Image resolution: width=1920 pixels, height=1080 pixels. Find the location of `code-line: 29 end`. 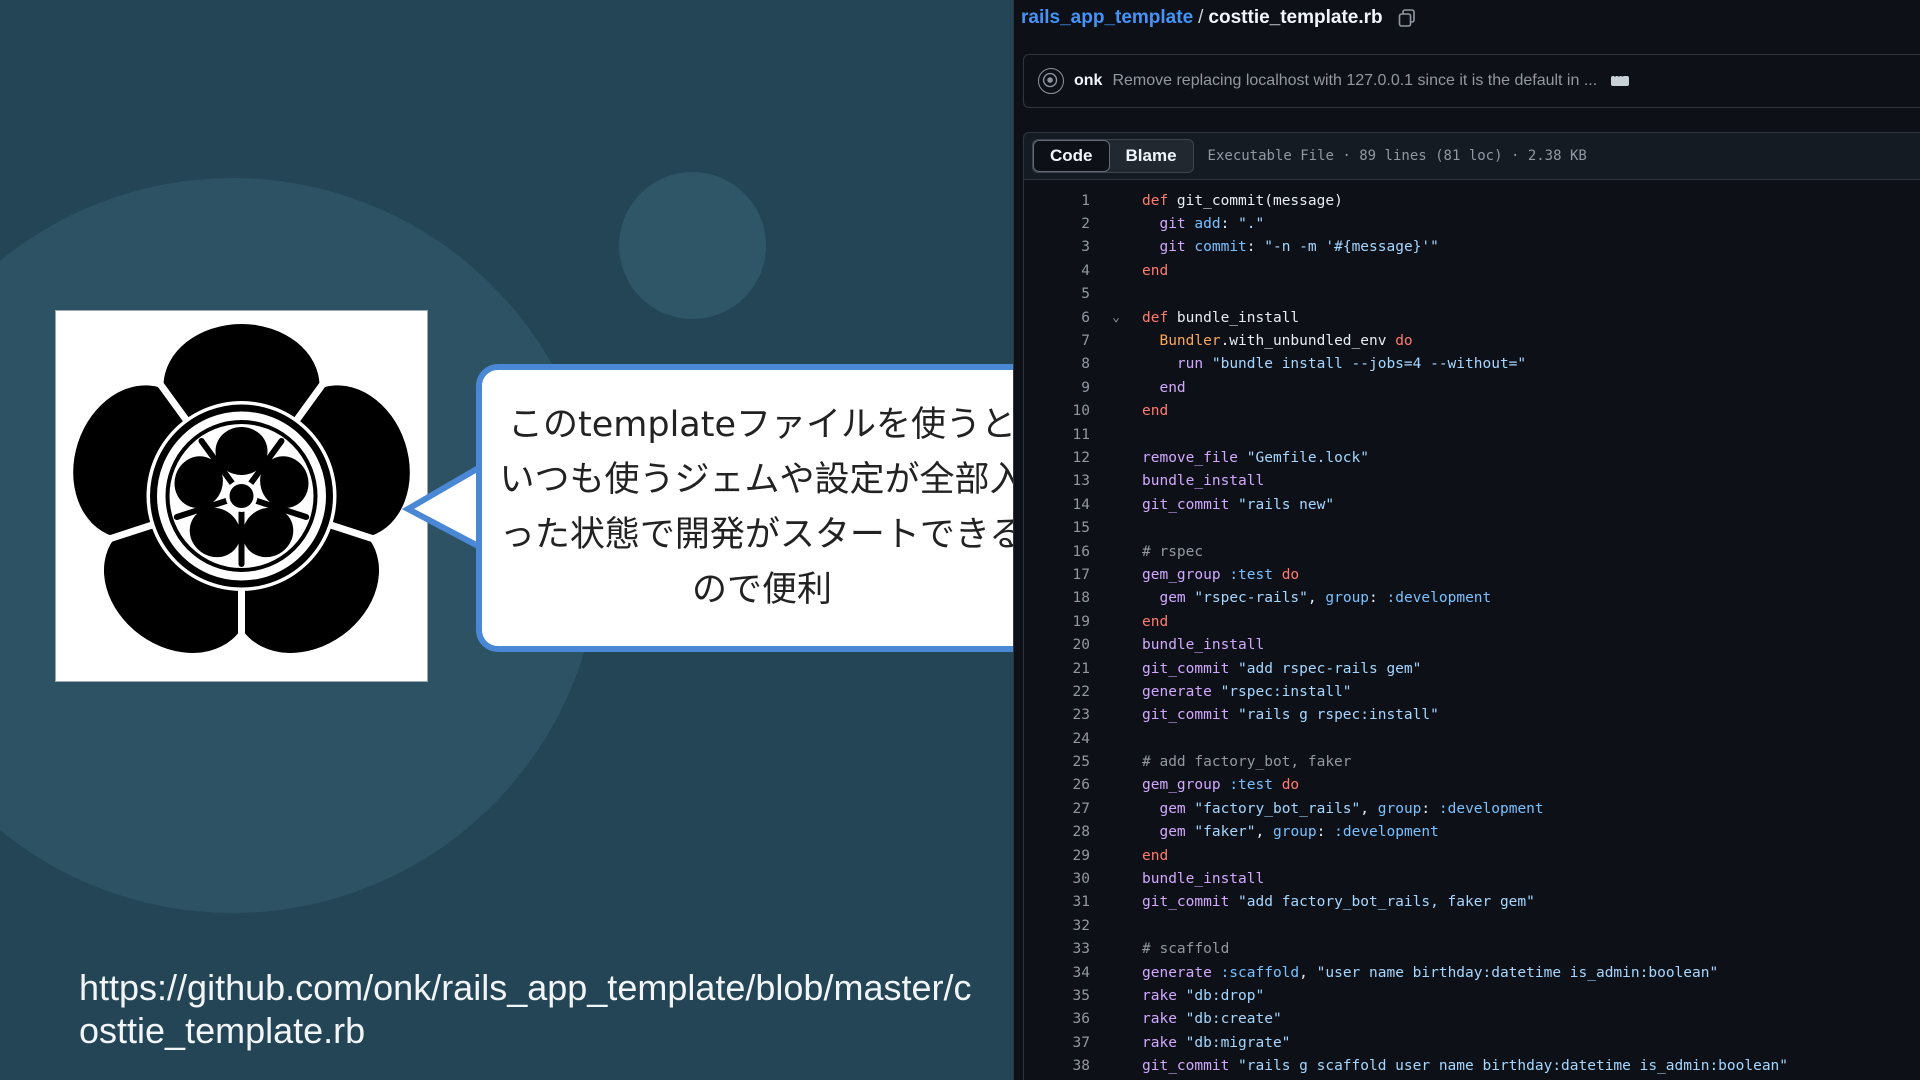

code-line: 29 end is located at coordinates (1472, 855).